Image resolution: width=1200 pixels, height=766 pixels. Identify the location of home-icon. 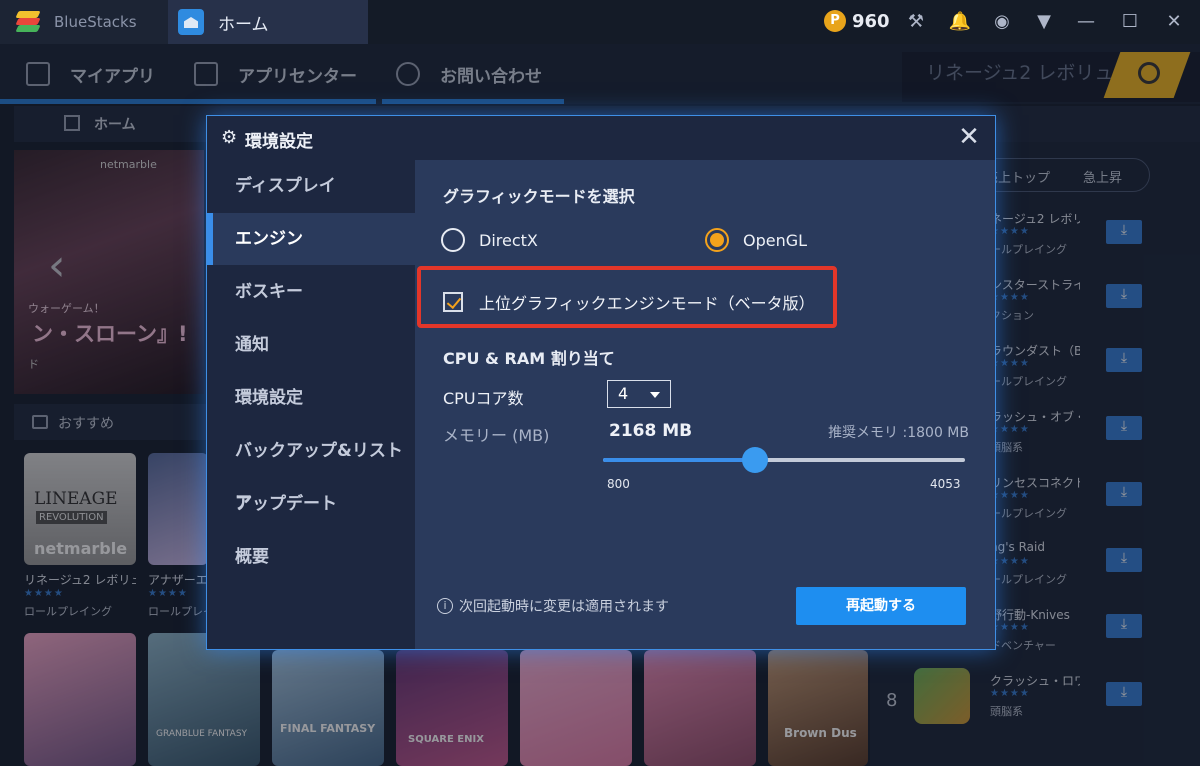
(191, 22).